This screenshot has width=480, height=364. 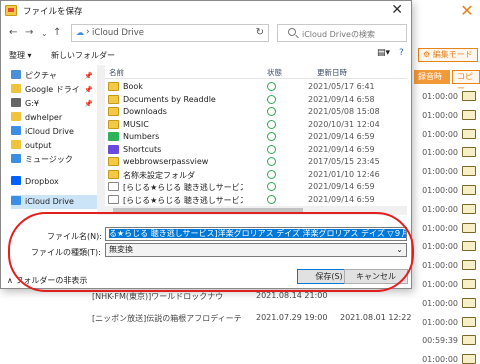 What do you see at coordinates (341, 99) in the screenshot?
I see `file-date: 2021/09/14 6:58` at bounding box center [341, 99].